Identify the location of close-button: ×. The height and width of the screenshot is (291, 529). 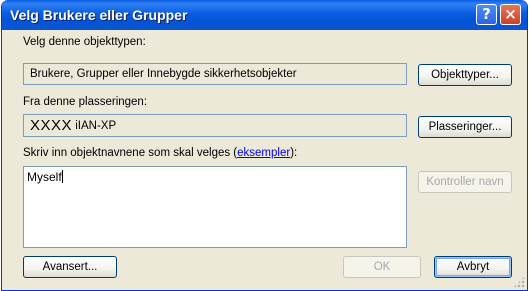
(510, 14).